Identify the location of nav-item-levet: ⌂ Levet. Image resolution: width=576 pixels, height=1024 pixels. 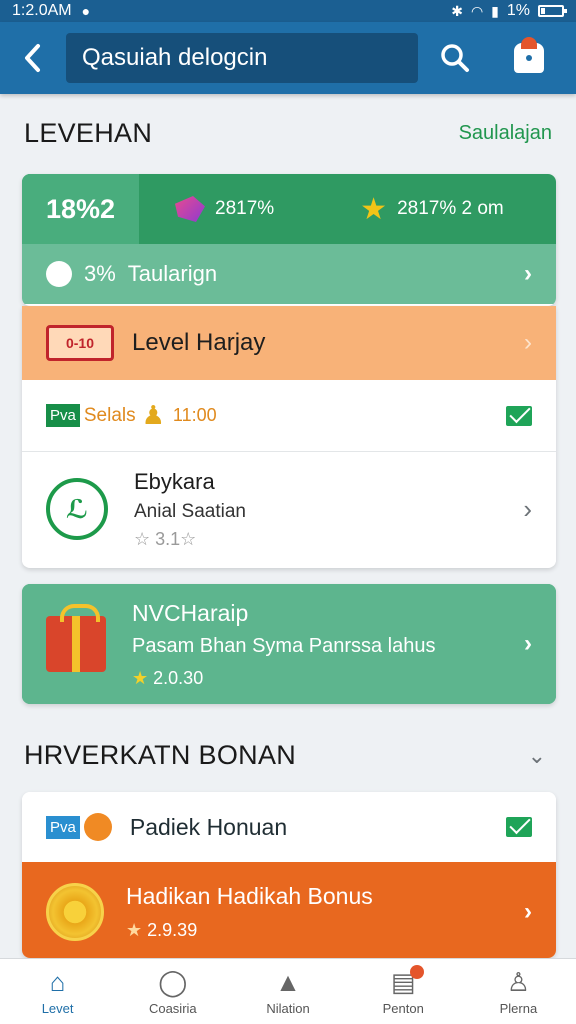
(57, 991).